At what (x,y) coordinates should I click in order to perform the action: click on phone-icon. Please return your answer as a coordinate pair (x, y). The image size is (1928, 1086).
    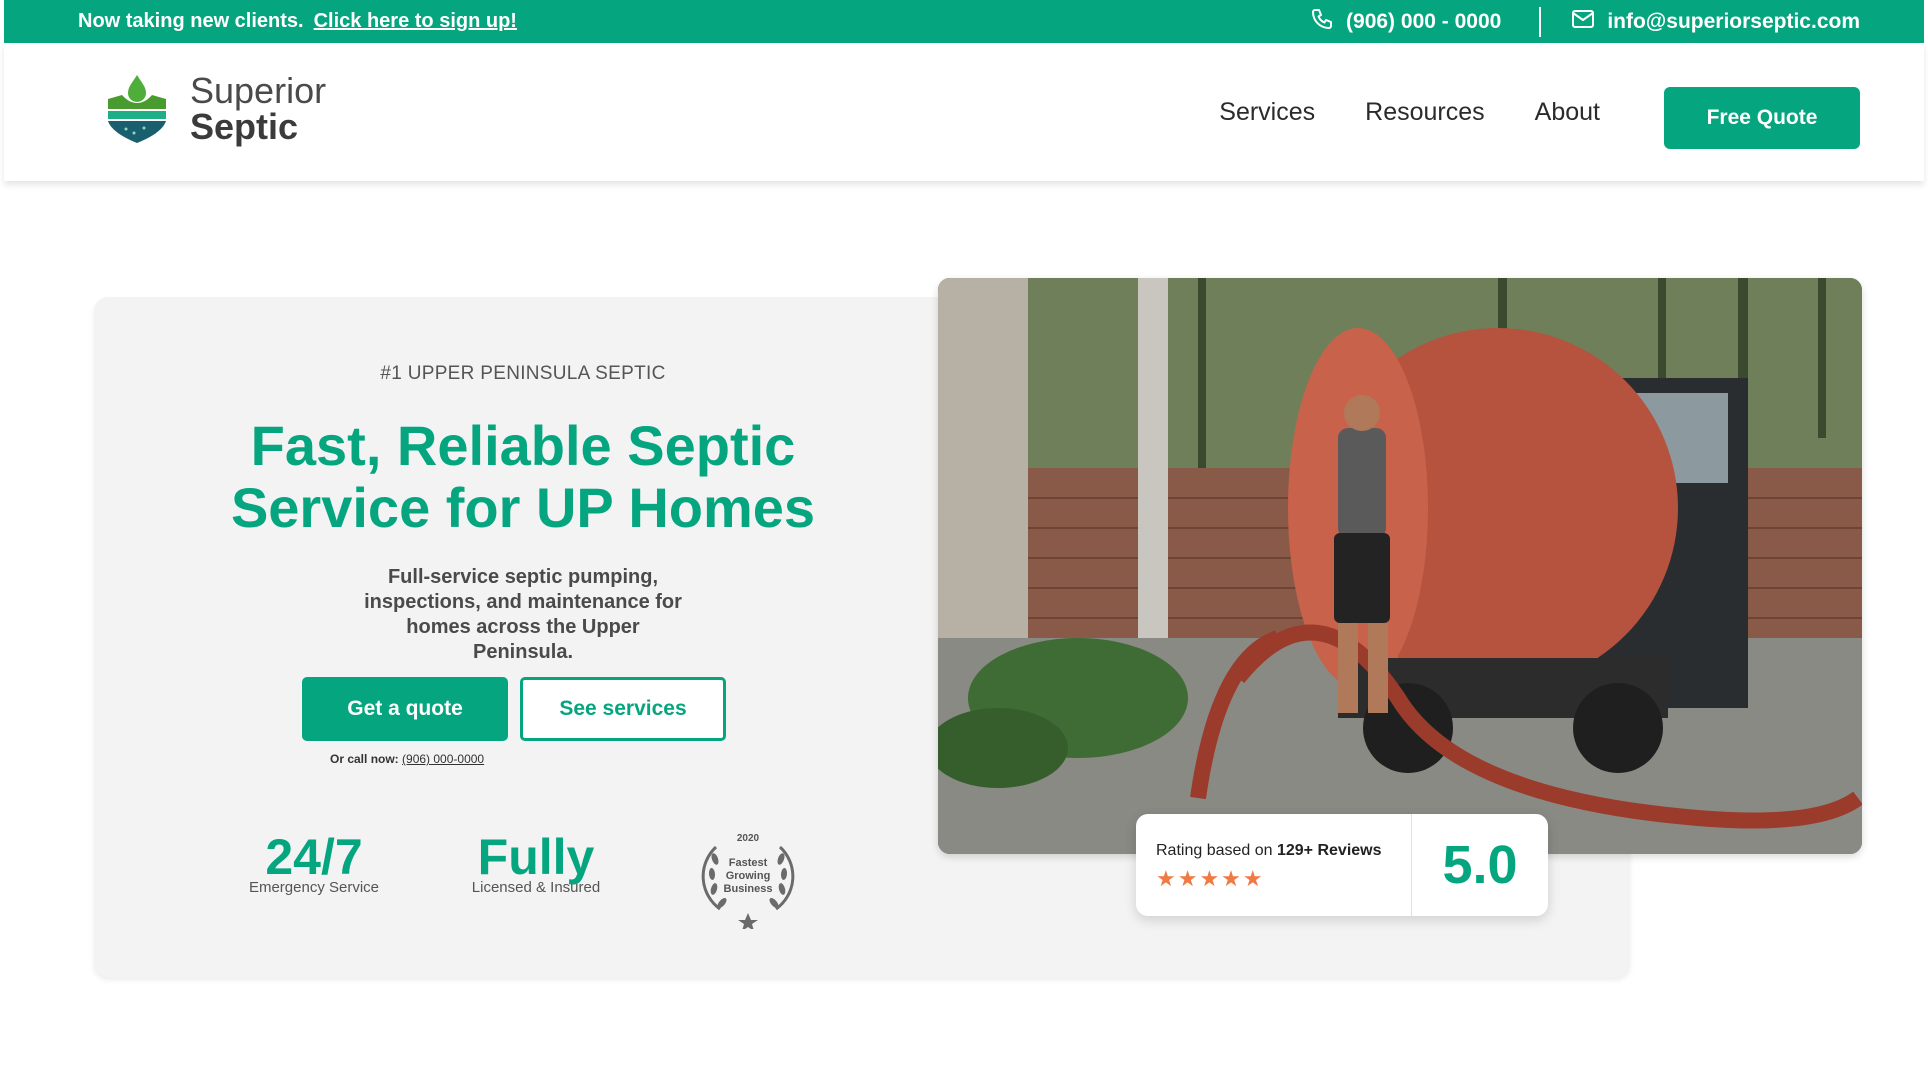
    Looking at the image, I should click on (1322, 22).